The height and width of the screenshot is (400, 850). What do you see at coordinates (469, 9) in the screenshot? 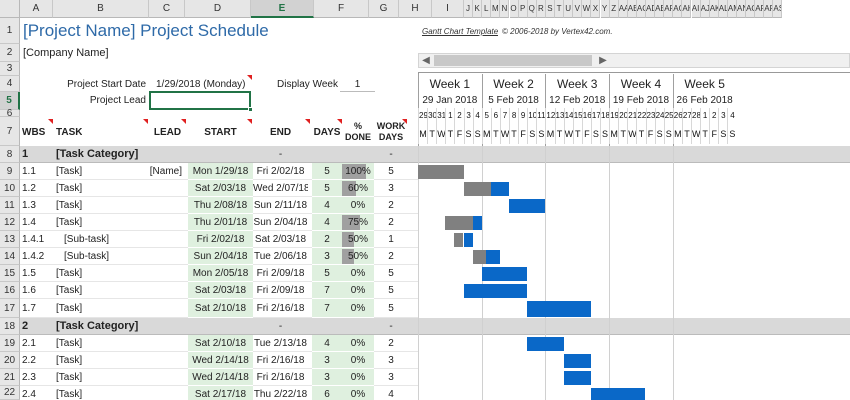
I see `column-header: J` at bounding box center [469, 9].